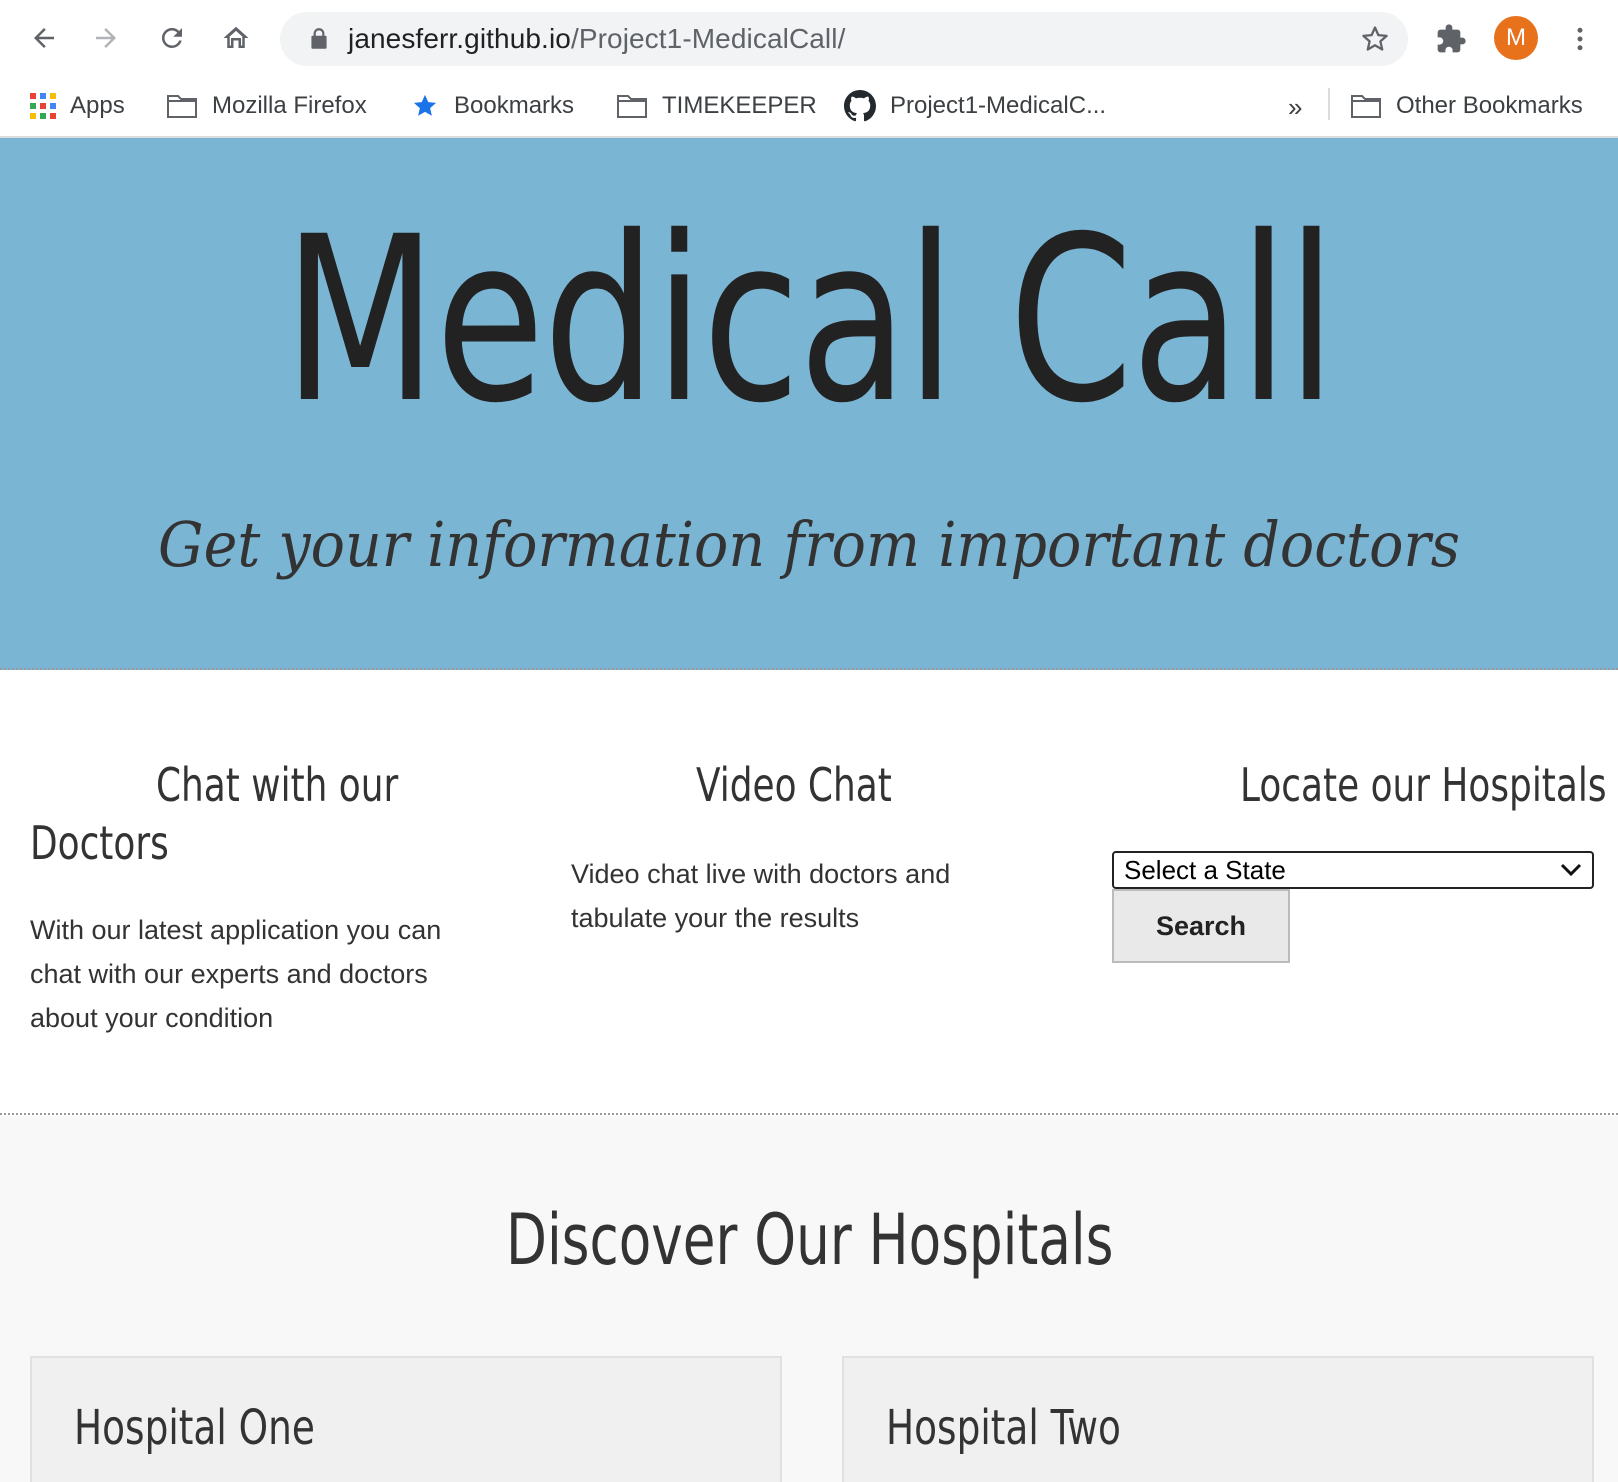  What do you see at coordinates (1353, 870) in the screenshot?
I see `state-select: Select a State` at bounding box center [1353, 870].